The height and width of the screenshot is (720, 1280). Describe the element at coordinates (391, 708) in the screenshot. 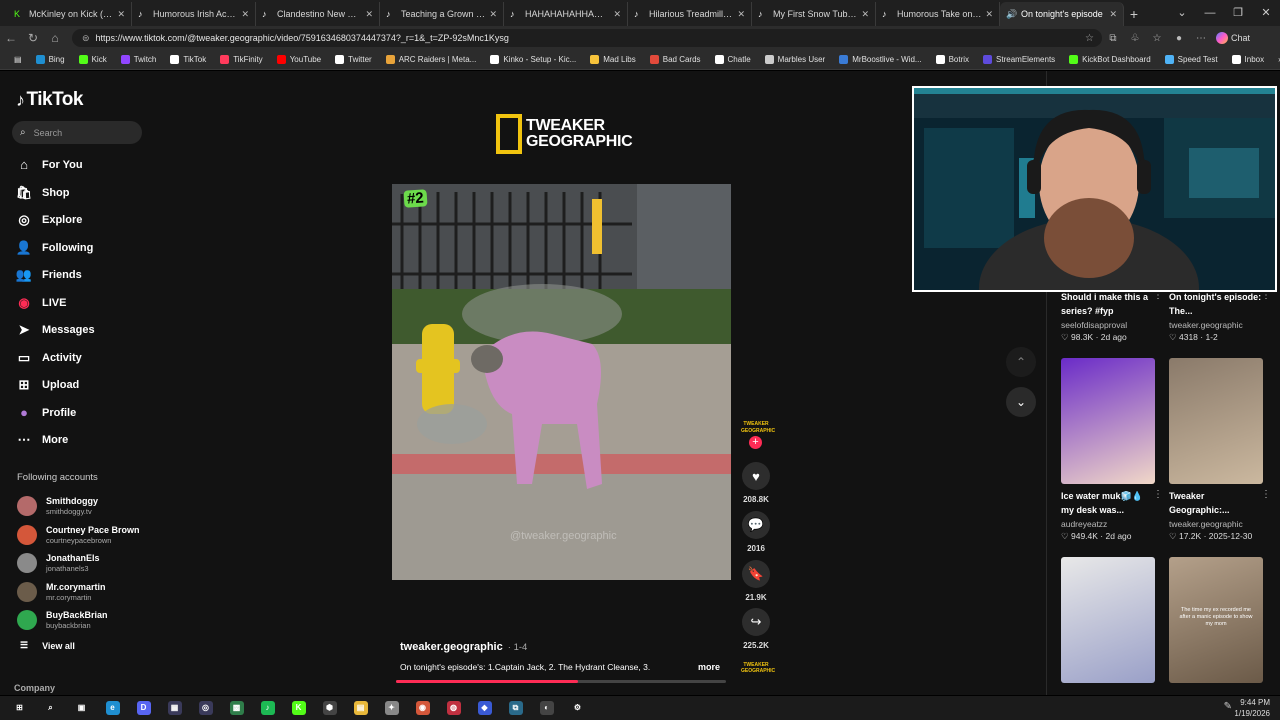

I see `taskbar-item: ✦` at that location.